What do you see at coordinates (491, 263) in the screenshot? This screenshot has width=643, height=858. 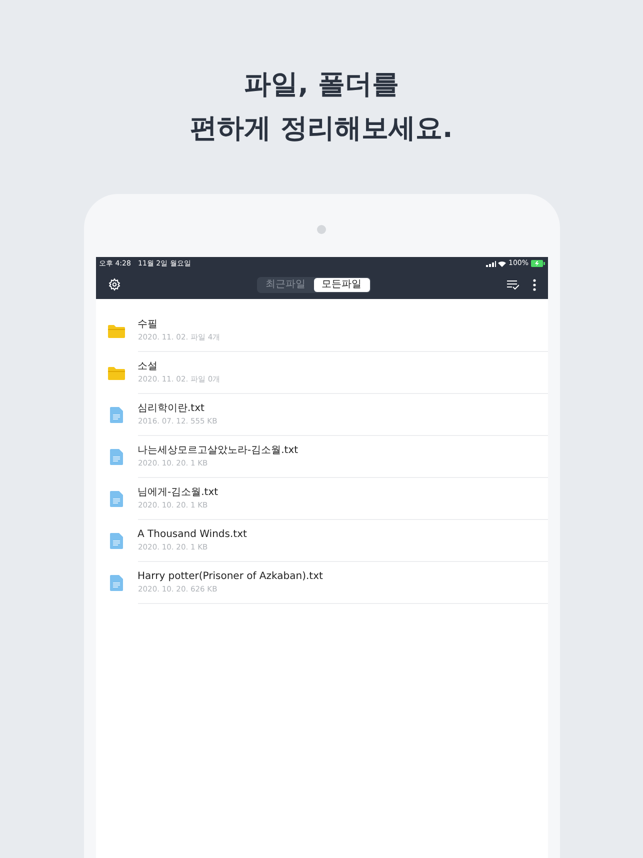 I see `signal-icon` at bounding box center [491, 263].